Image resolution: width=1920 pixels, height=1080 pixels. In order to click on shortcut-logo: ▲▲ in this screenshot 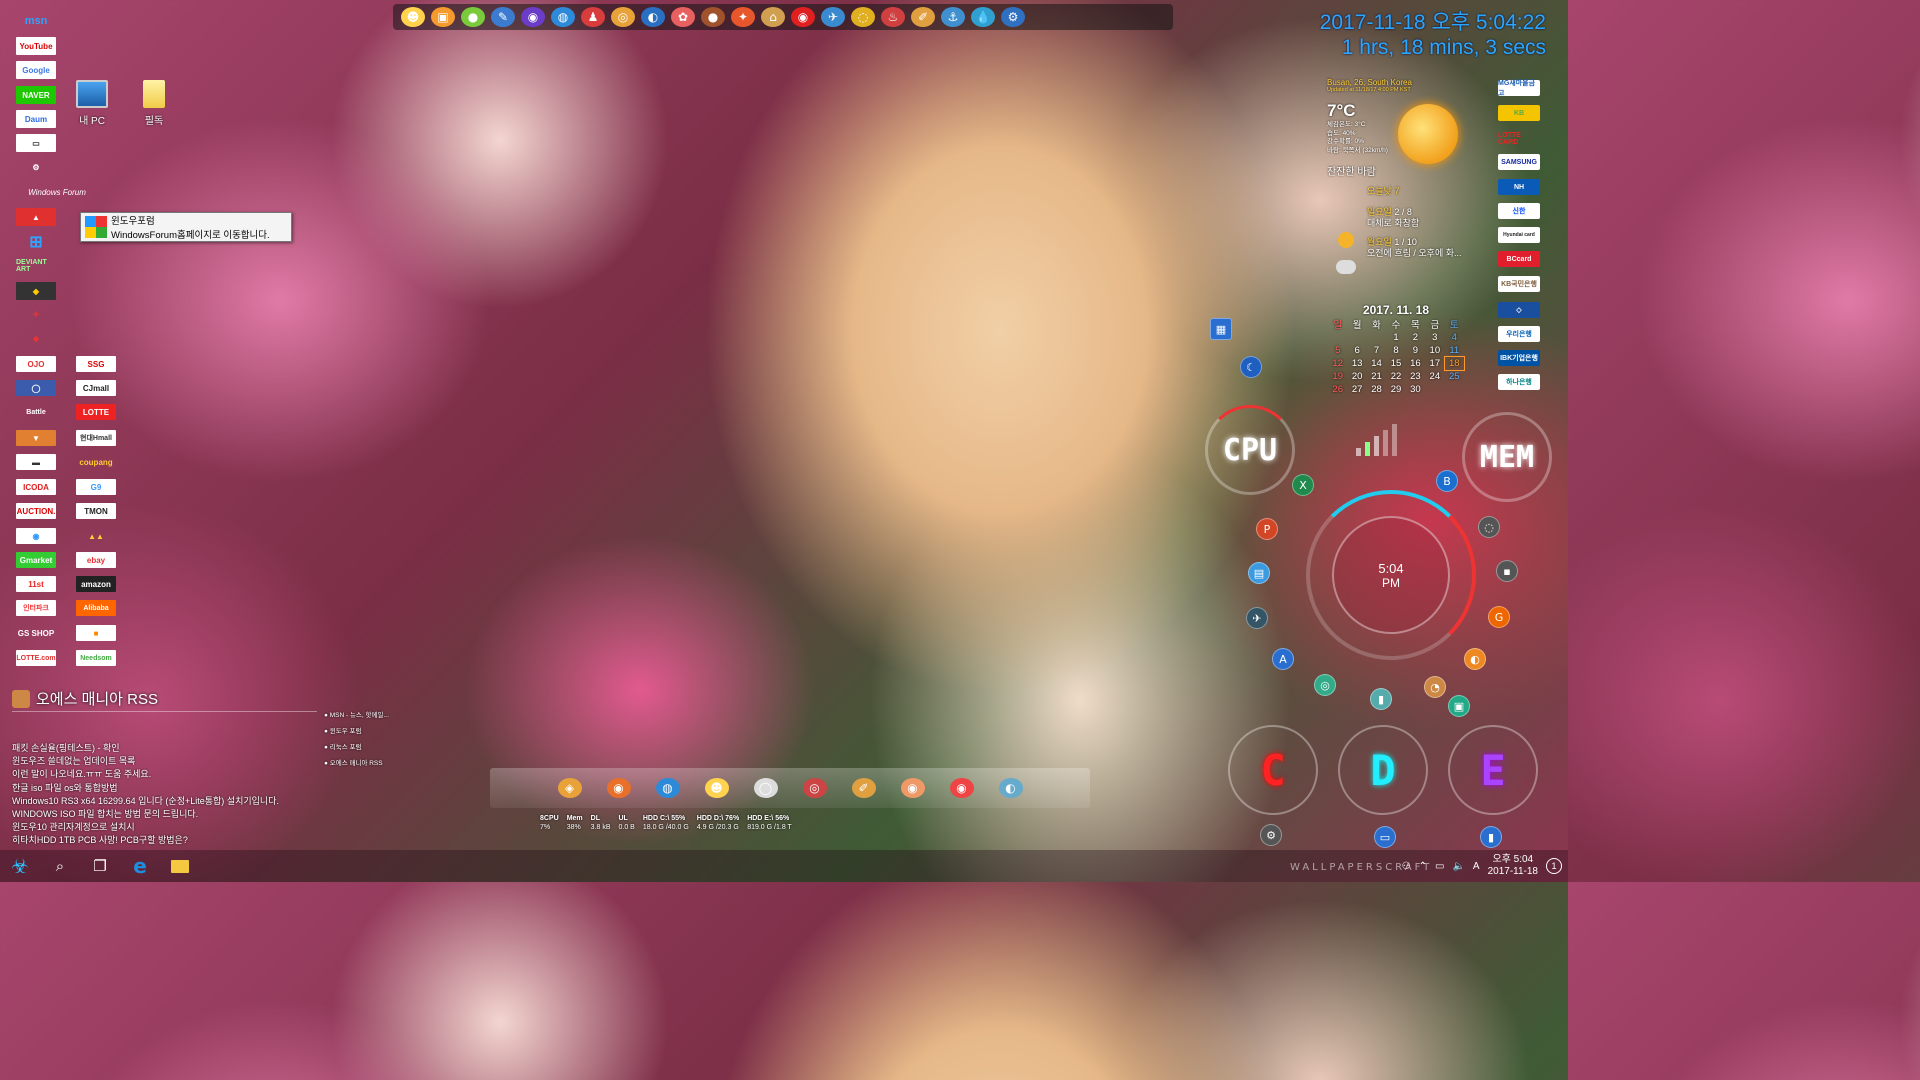, I will do `click(96, 536)`.